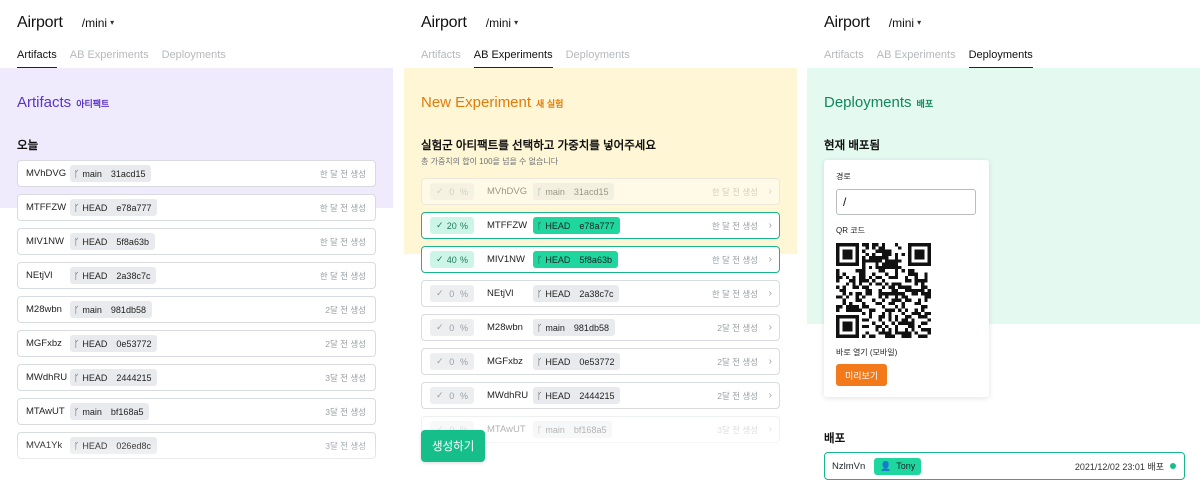 The width and height of the screenshot is (1200, 480). Describe the element at coordinates (453, 446) in the screenshot. I see `create-button: 생성하기` at that location.